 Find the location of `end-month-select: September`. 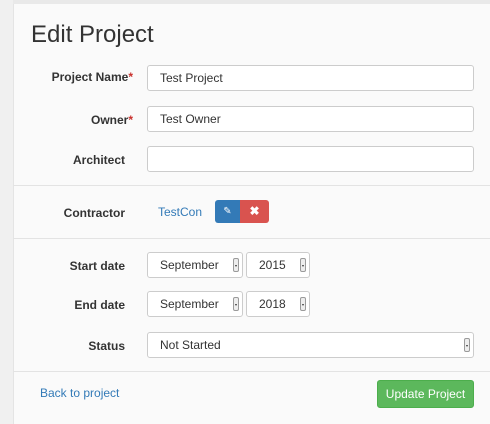

end-month-select: September is located at coordinates (195, 304).